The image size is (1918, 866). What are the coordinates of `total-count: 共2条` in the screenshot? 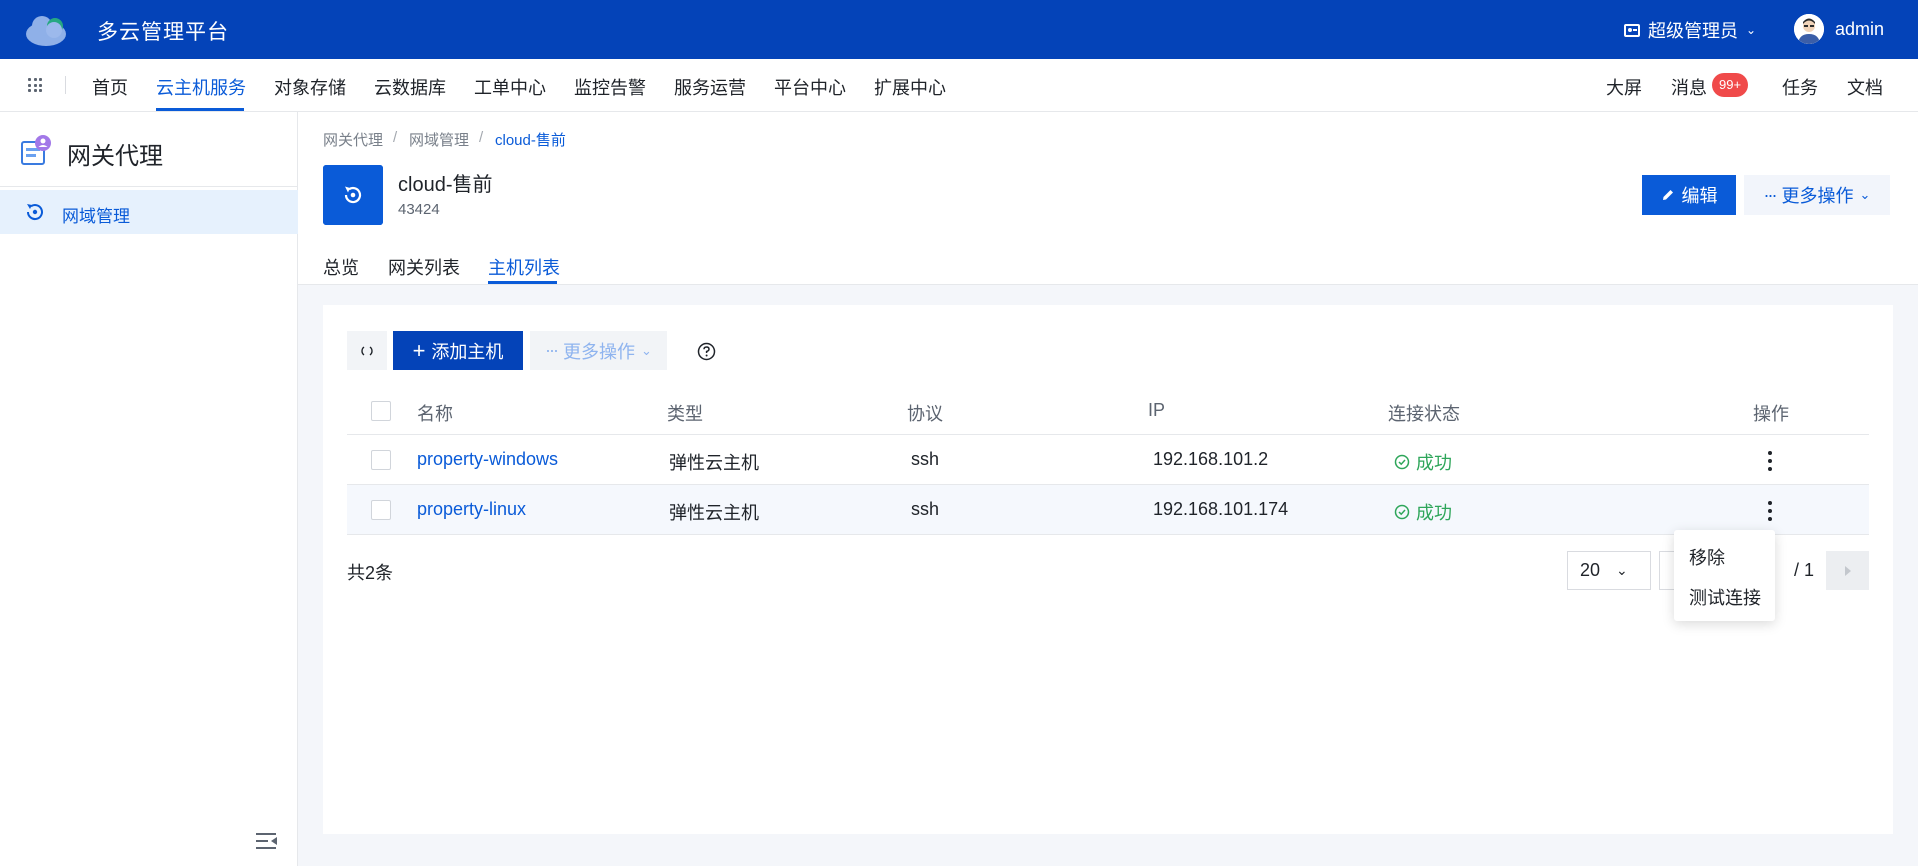 It's located at (370, 573).